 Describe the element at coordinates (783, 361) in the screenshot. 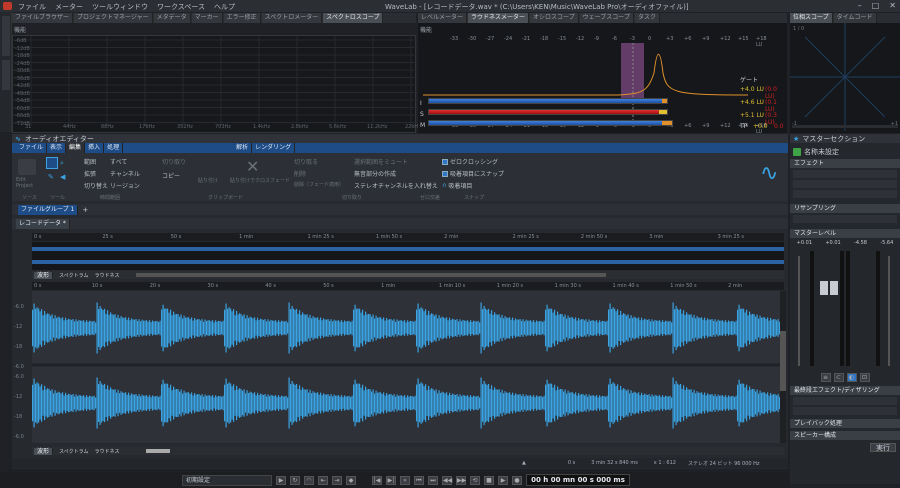

I see `vertical-scroll-thumb` at that location.